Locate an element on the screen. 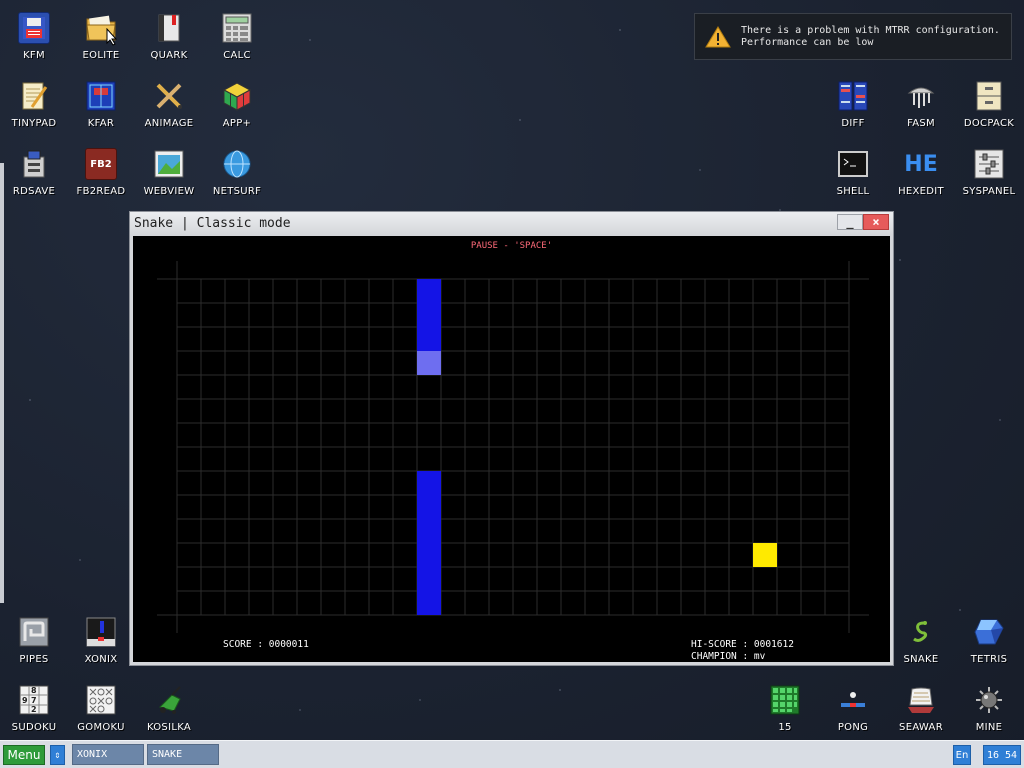 The height and width of the screenshot is (768, 1024). desktop-icon-pong: PONG is located at coordinates (853, 712).